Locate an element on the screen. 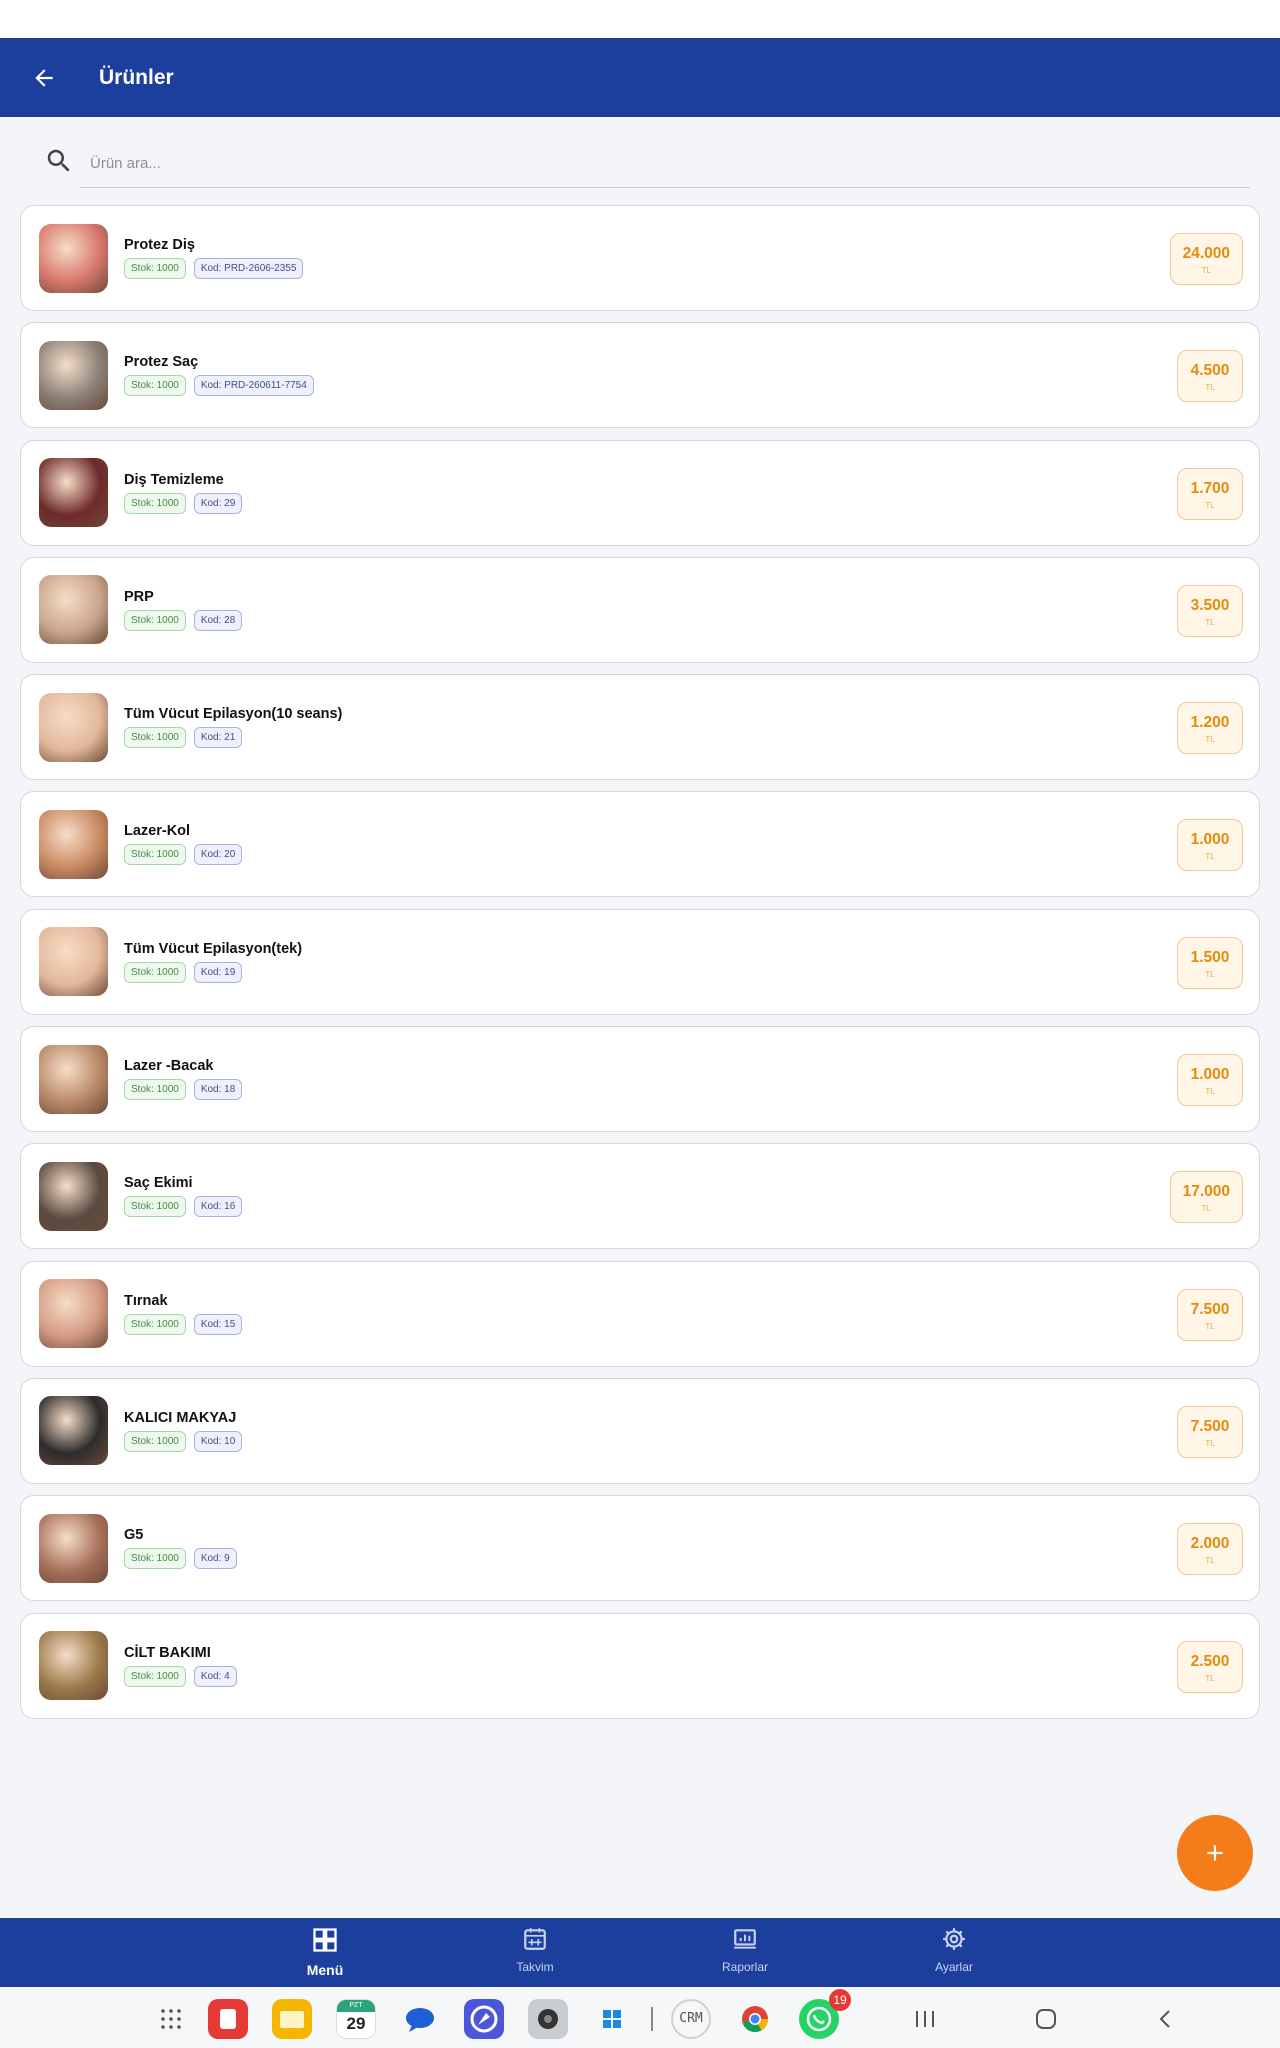 The width and height of the screenshot is (1280, 2048). product-tags: Stok: 1000 Kod: PRD-2606-2355 is located at coordinates (214, 268).